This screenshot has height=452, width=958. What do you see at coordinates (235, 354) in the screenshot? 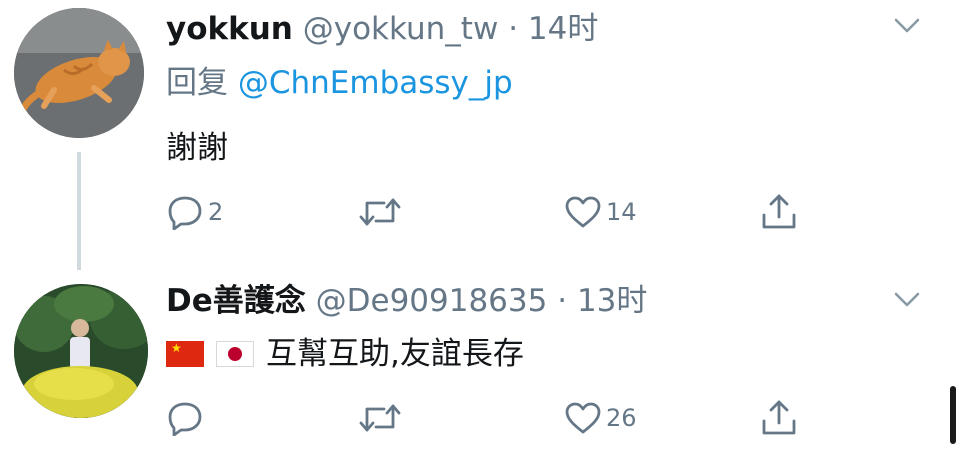
I see `japan-flag-icon` at bounding box center [235, 354].